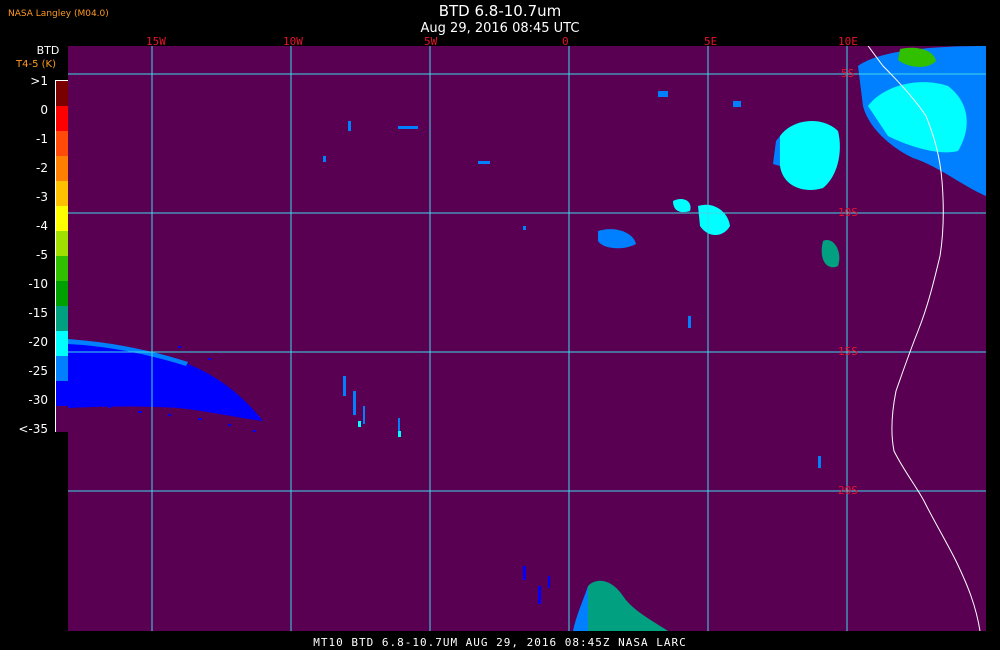 This screenshot has height=650, width=1000. What do you see at coordinates (156, 41) in the screenshot?
I see `lon-label-15w: 15W` at bounding box center [156, 41].